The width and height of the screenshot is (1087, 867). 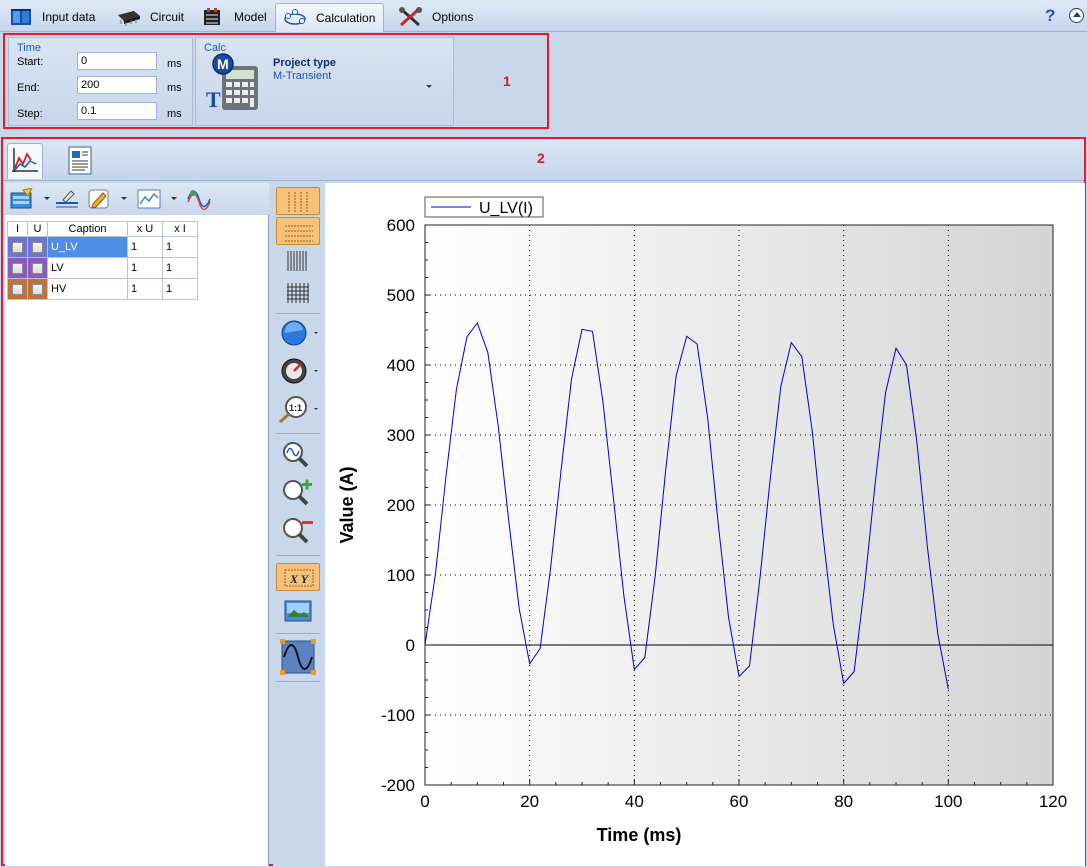 I want to click on signal-toolbar, so click(x=137, y=199).